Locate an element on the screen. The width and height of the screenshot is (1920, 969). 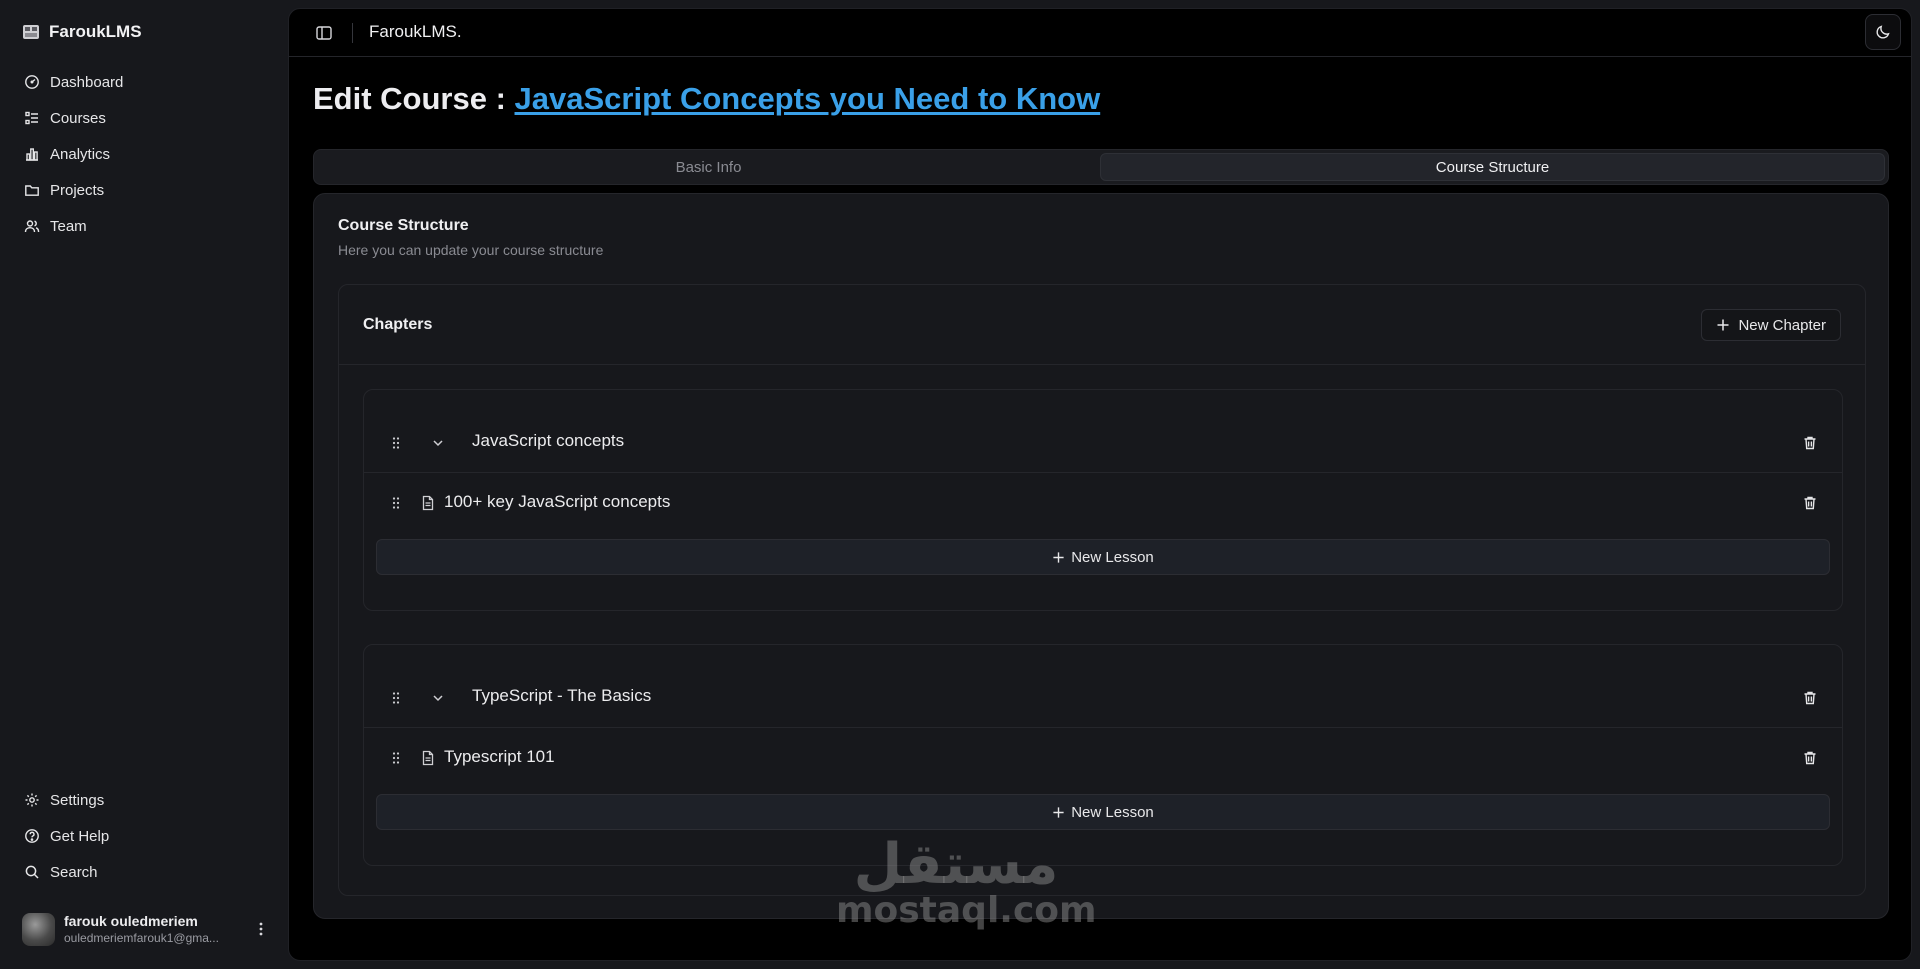
sidebar-item-label: Settings is located at coordinates (77, 800).